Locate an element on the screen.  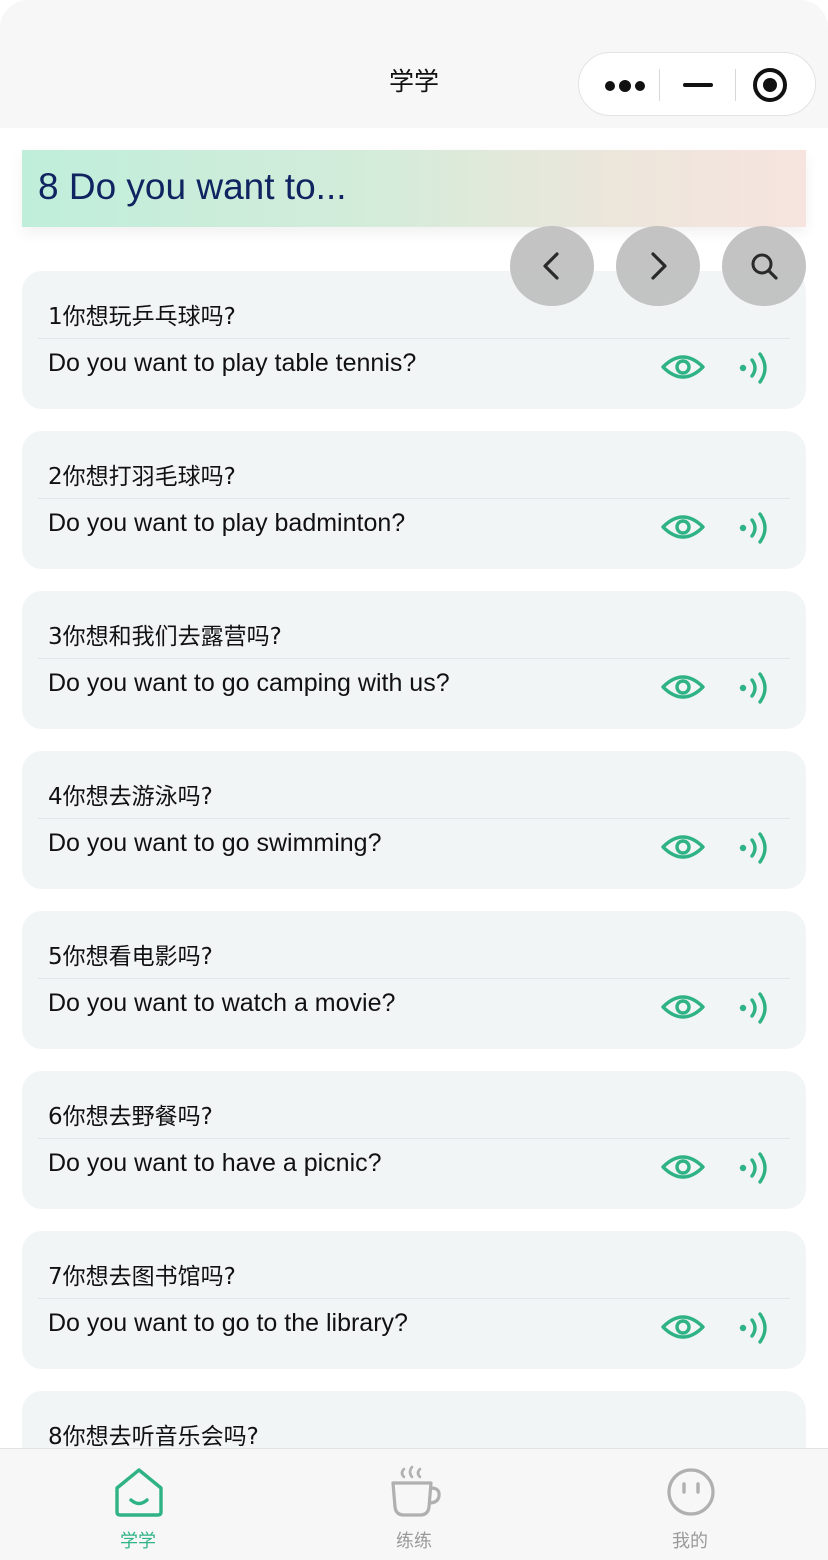
sentence-card: 5你想看电影吗? Do you want to watch a movie? is located at coordinates (414, 980).